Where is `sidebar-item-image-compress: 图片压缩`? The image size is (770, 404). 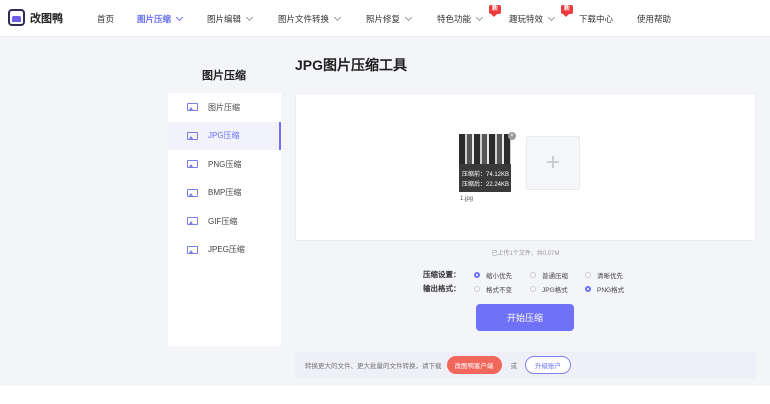 sidebar-item-image-compress: 图片压缩 is located at coordinates (224, 107).